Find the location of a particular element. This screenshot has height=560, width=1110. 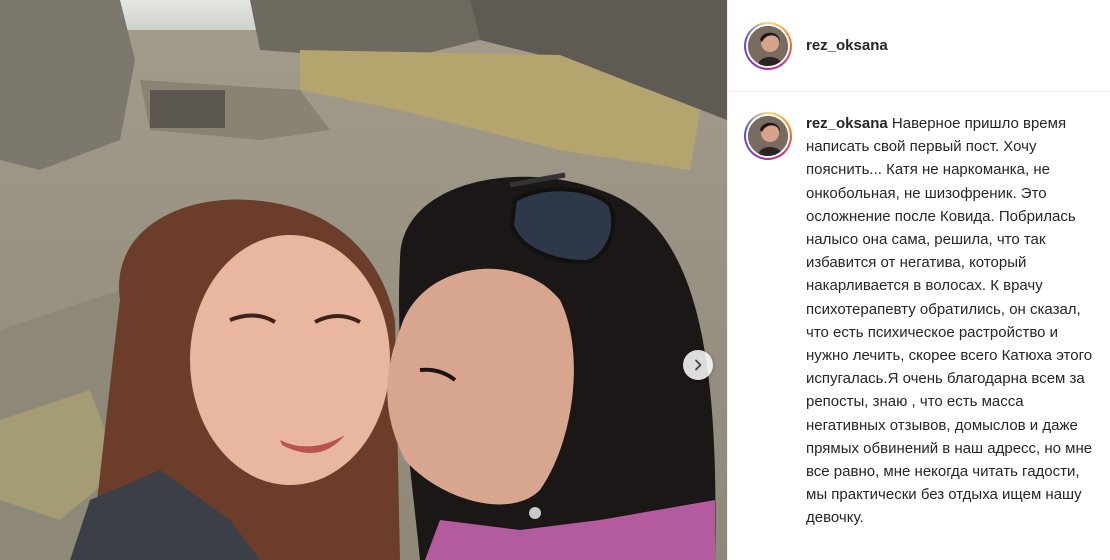

next-photo-button is located at coordinates (698, 365).